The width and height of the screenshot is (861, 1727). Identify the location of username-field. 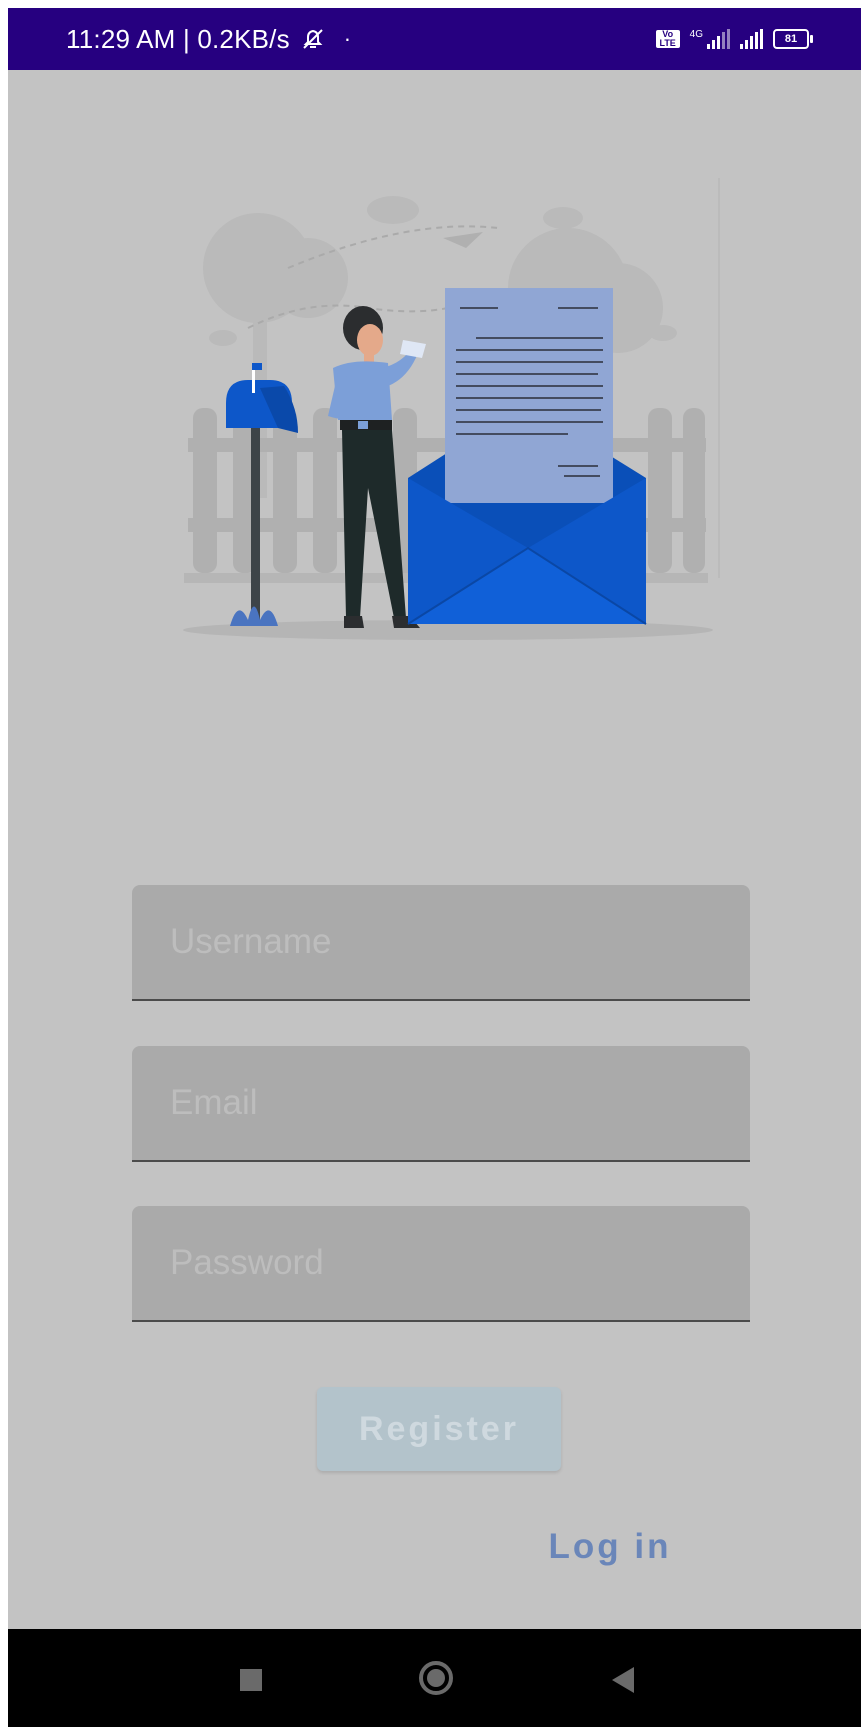
(441, 943).